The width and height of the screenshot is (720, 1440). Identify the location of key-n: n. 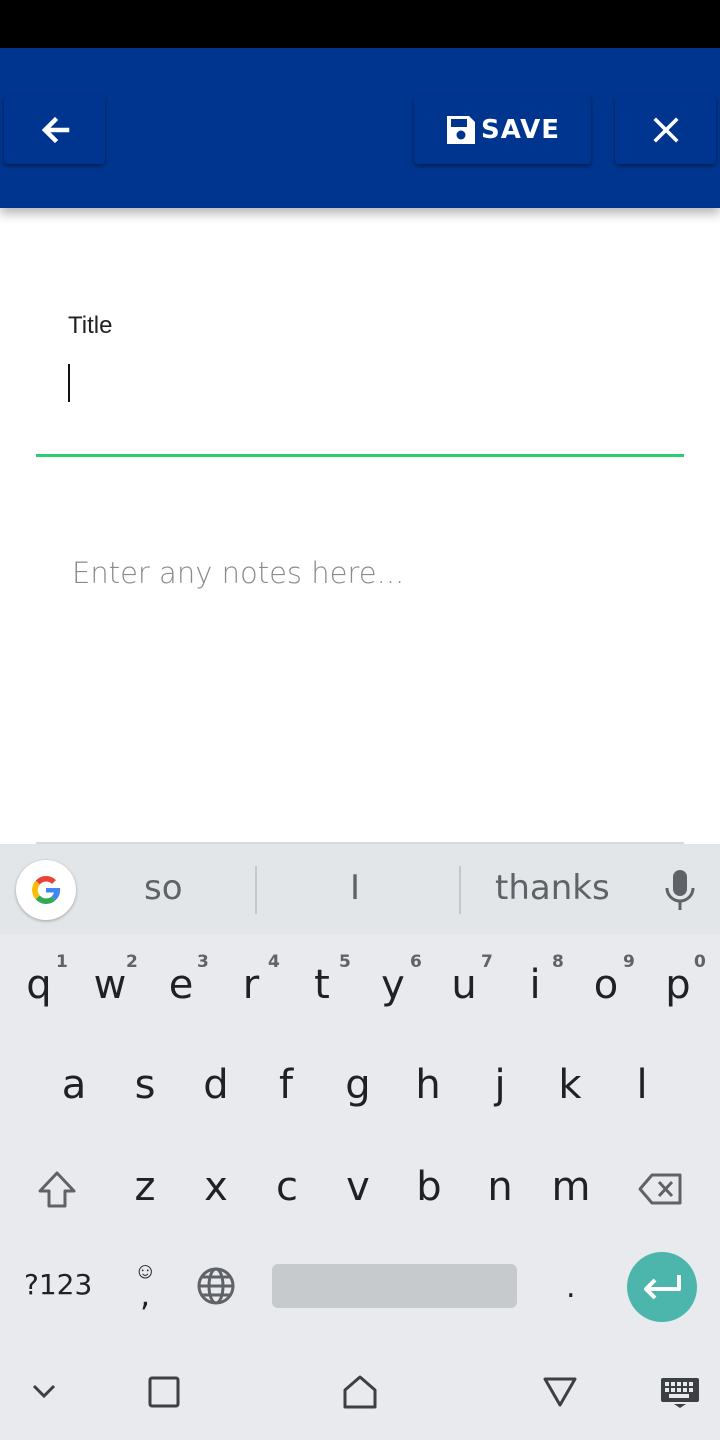
(500, 1187).